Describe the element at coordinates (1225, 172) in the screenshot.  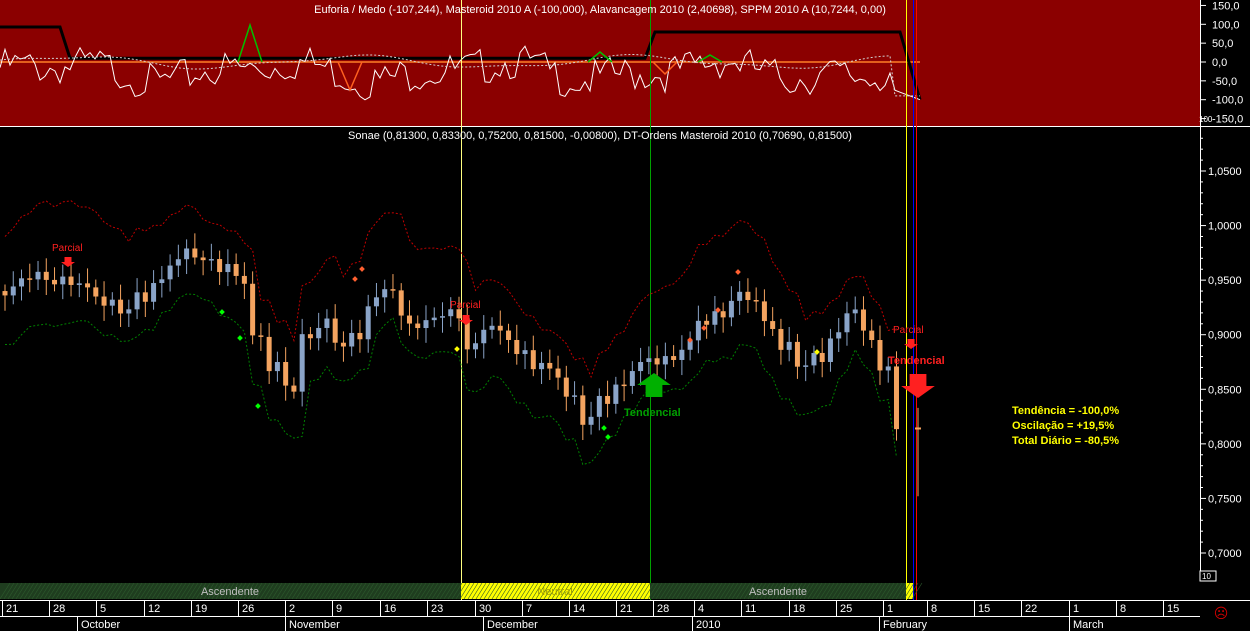
I see `main-tick-label: 1,0500` at that location.